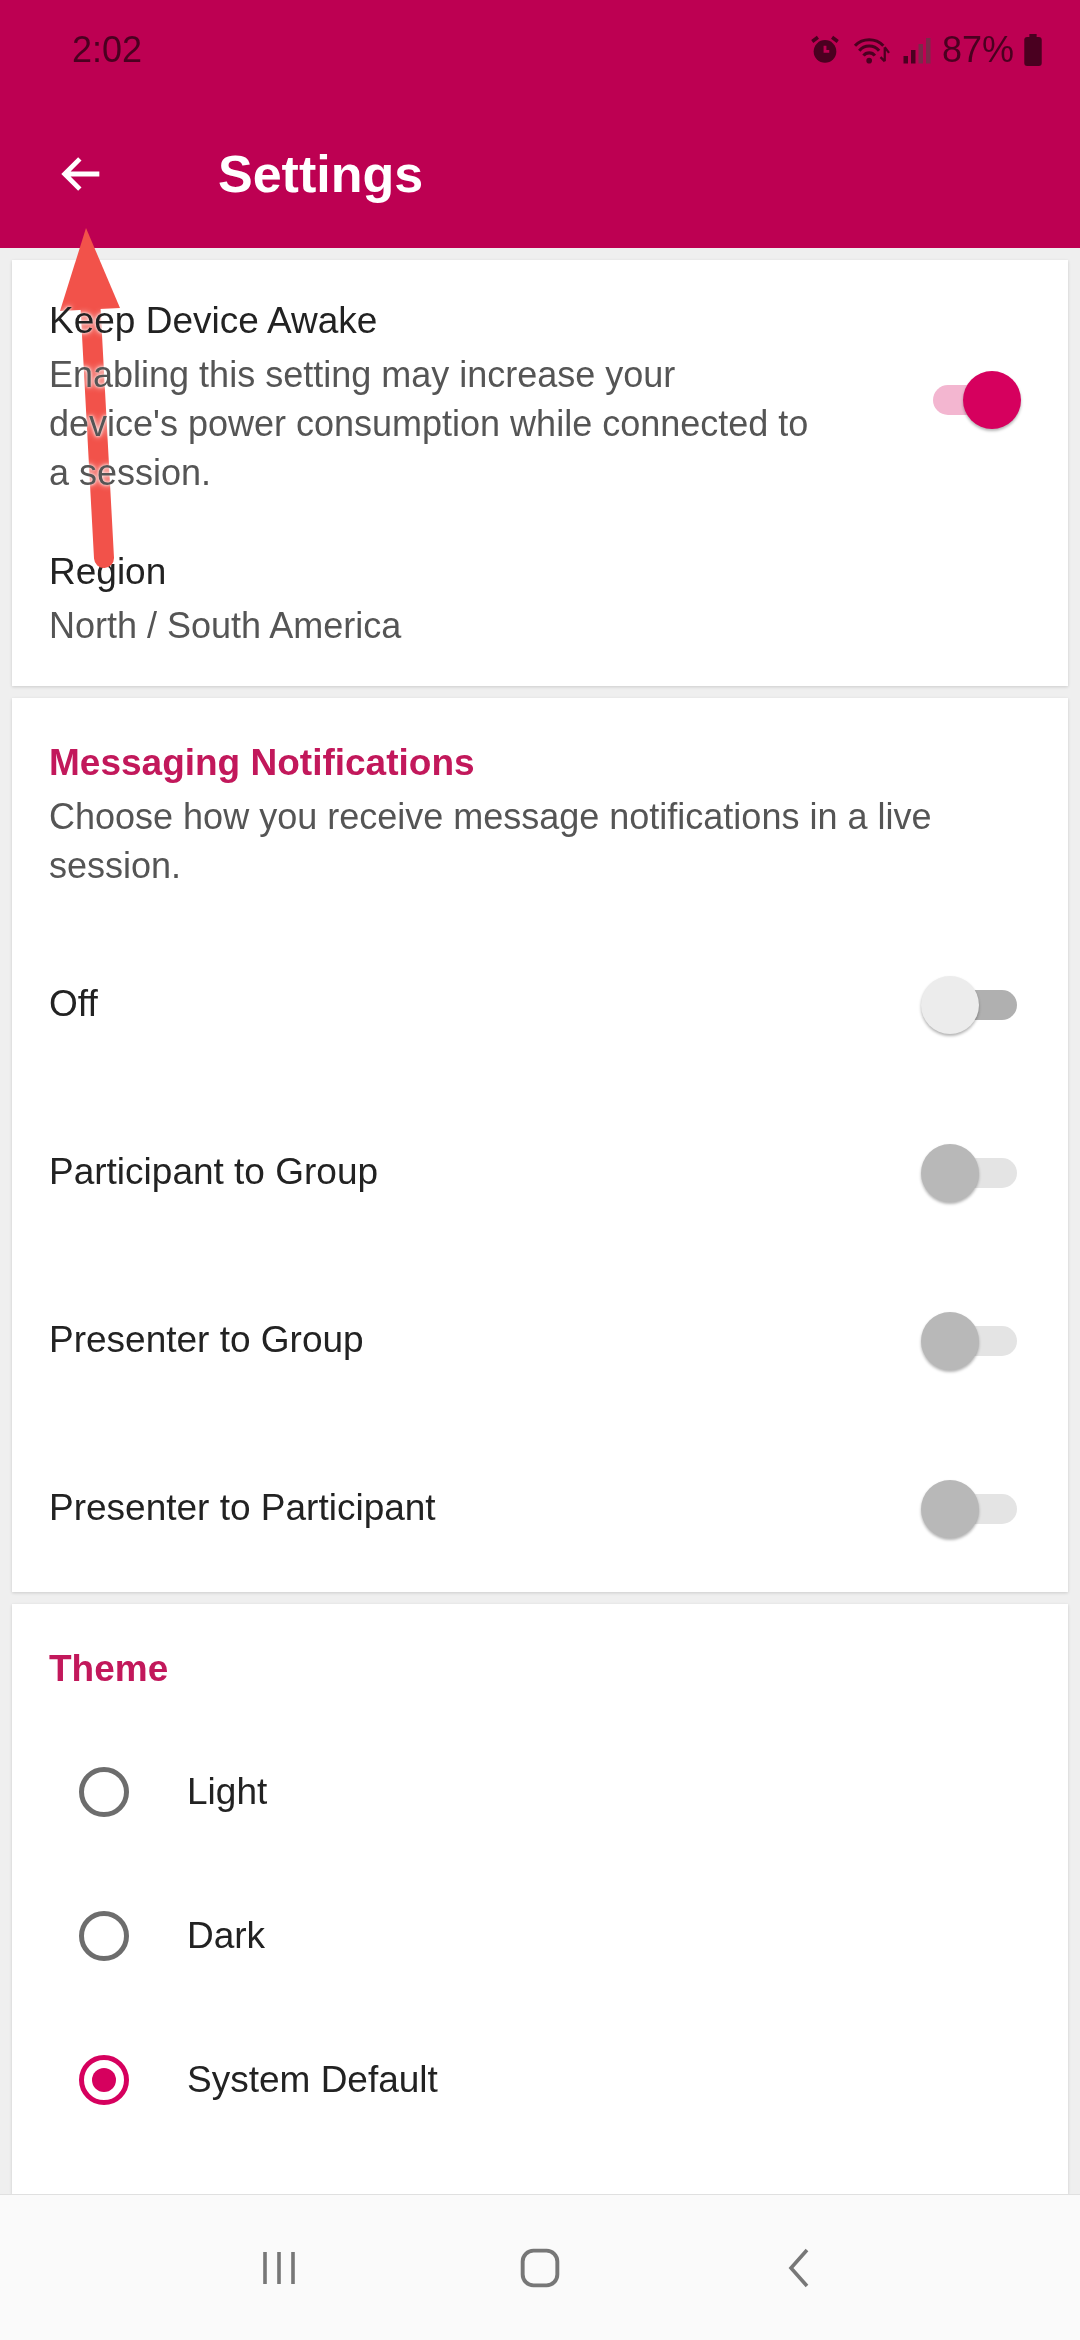 This screenshot has height=2340, width=1080. I want to click on option-label: Light, so click(227, 1792).